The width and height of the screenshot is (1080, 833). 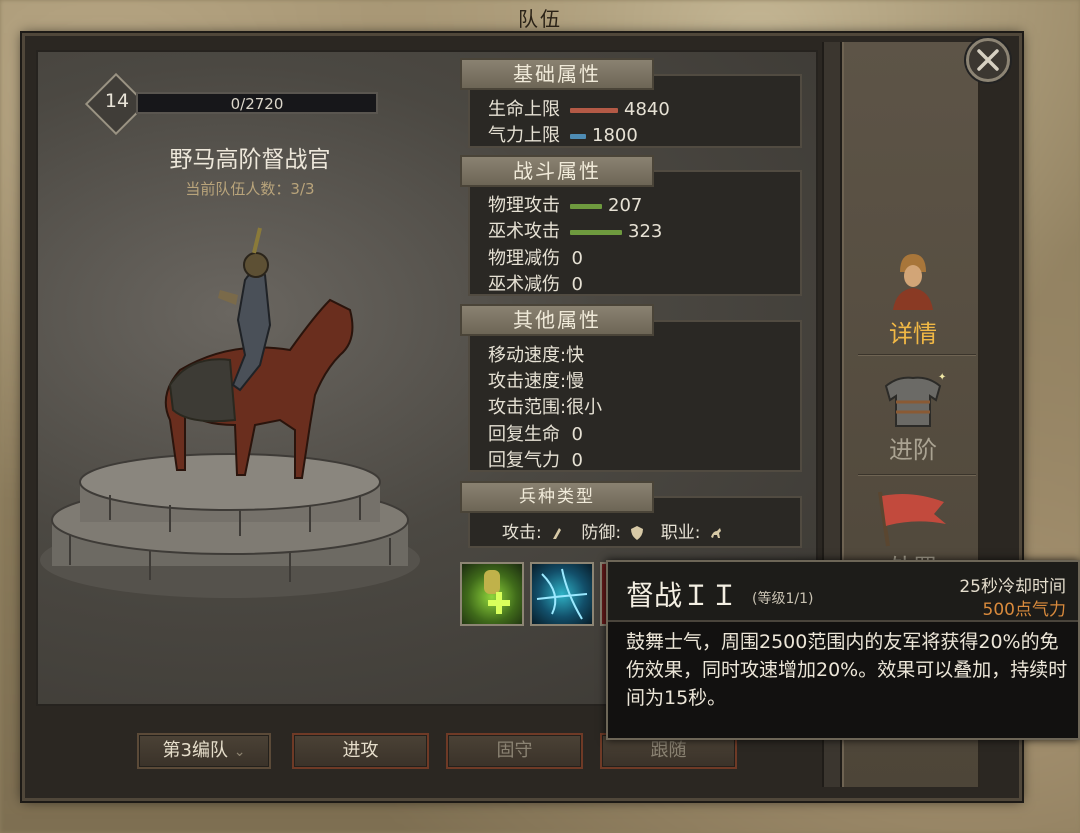 I want to click on tab-details-label: 详情, so click(x=913, y=334).